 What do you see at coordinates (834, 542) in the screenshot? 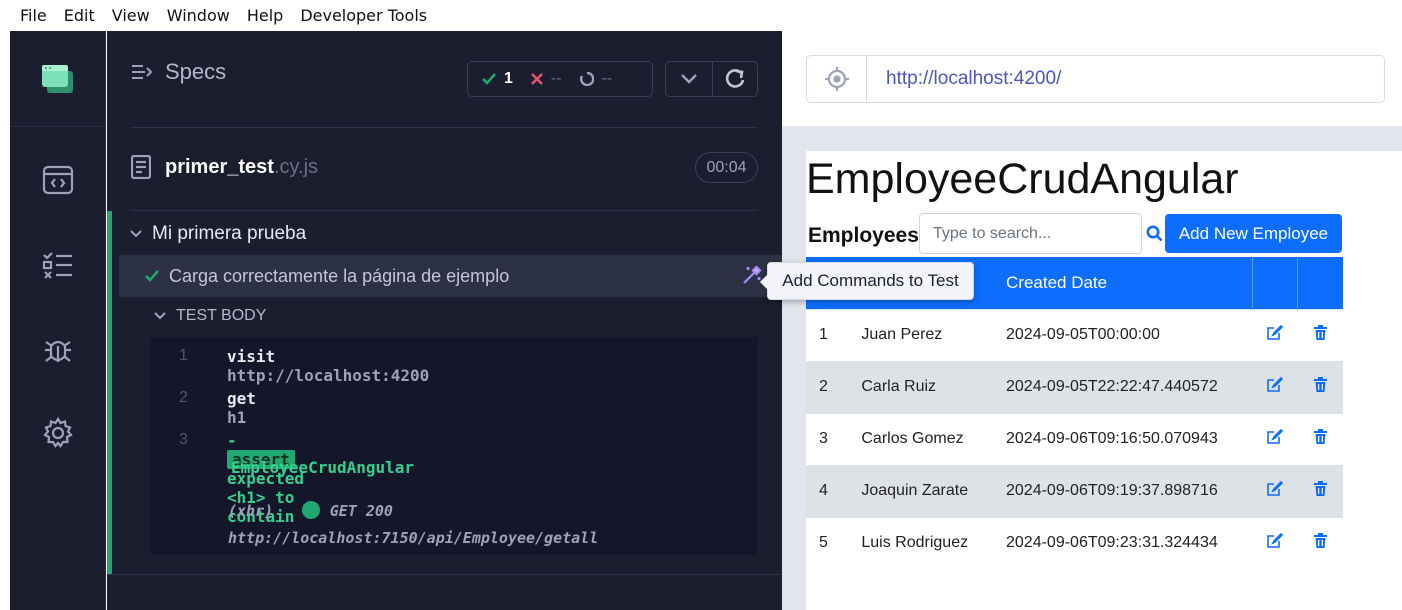
I see `cell-id: 5` at bounding box center [834, 542].